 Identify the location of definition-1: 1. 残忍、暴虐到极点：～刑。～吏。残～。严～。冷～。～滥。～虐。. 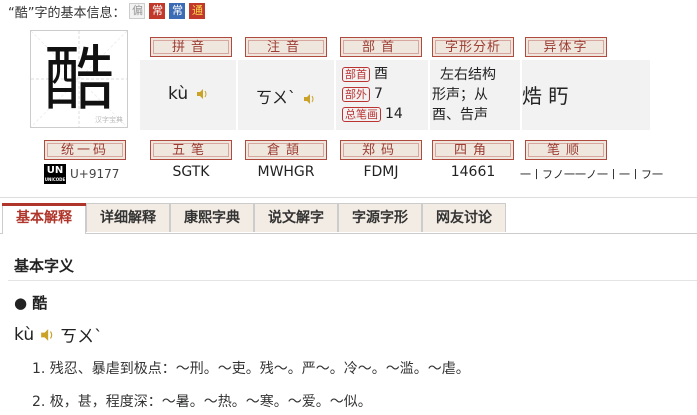
(251, 369).